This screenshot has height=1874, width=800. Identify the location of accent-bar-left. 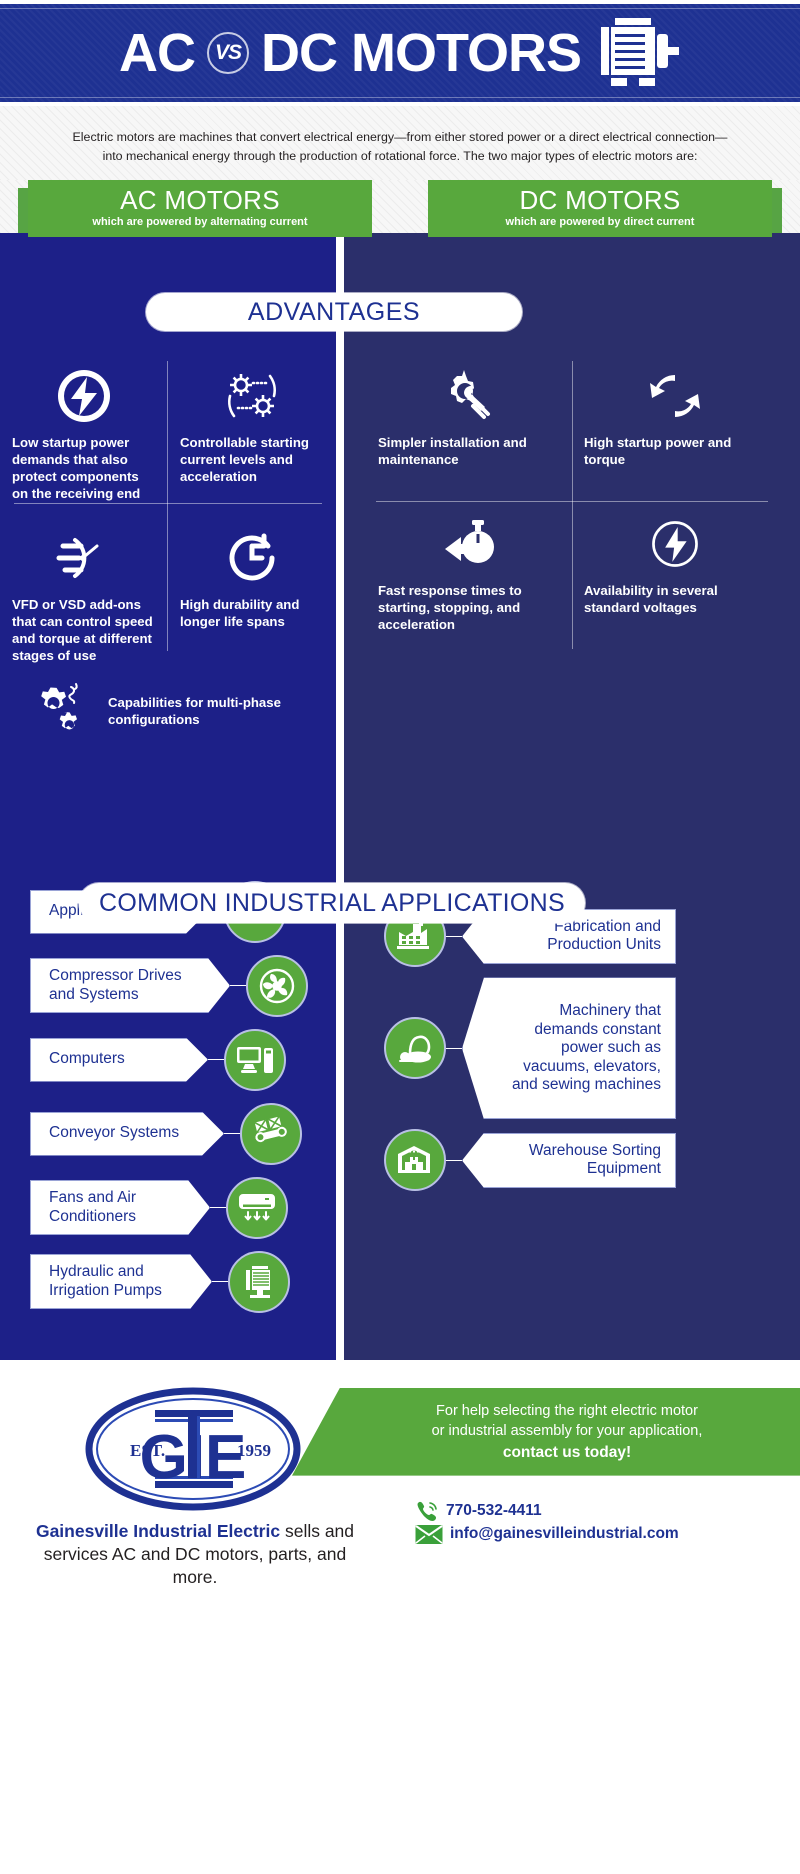
(23, 212).